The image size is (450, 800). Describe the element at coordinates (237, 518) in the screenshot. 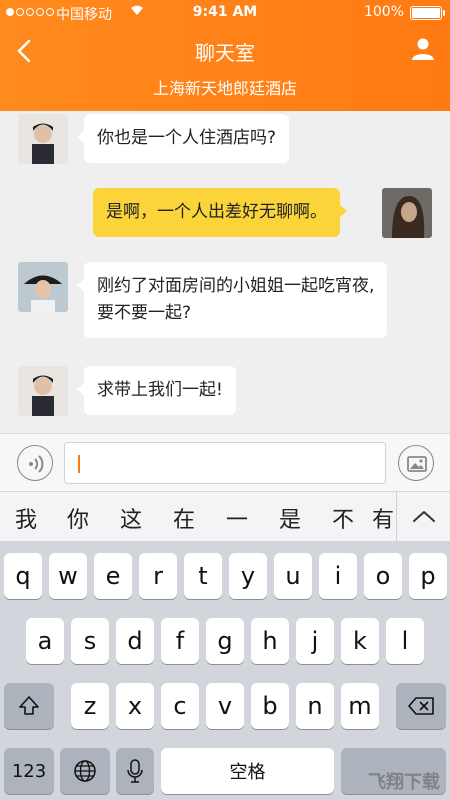

I see `candidate-word: 一` at that location.